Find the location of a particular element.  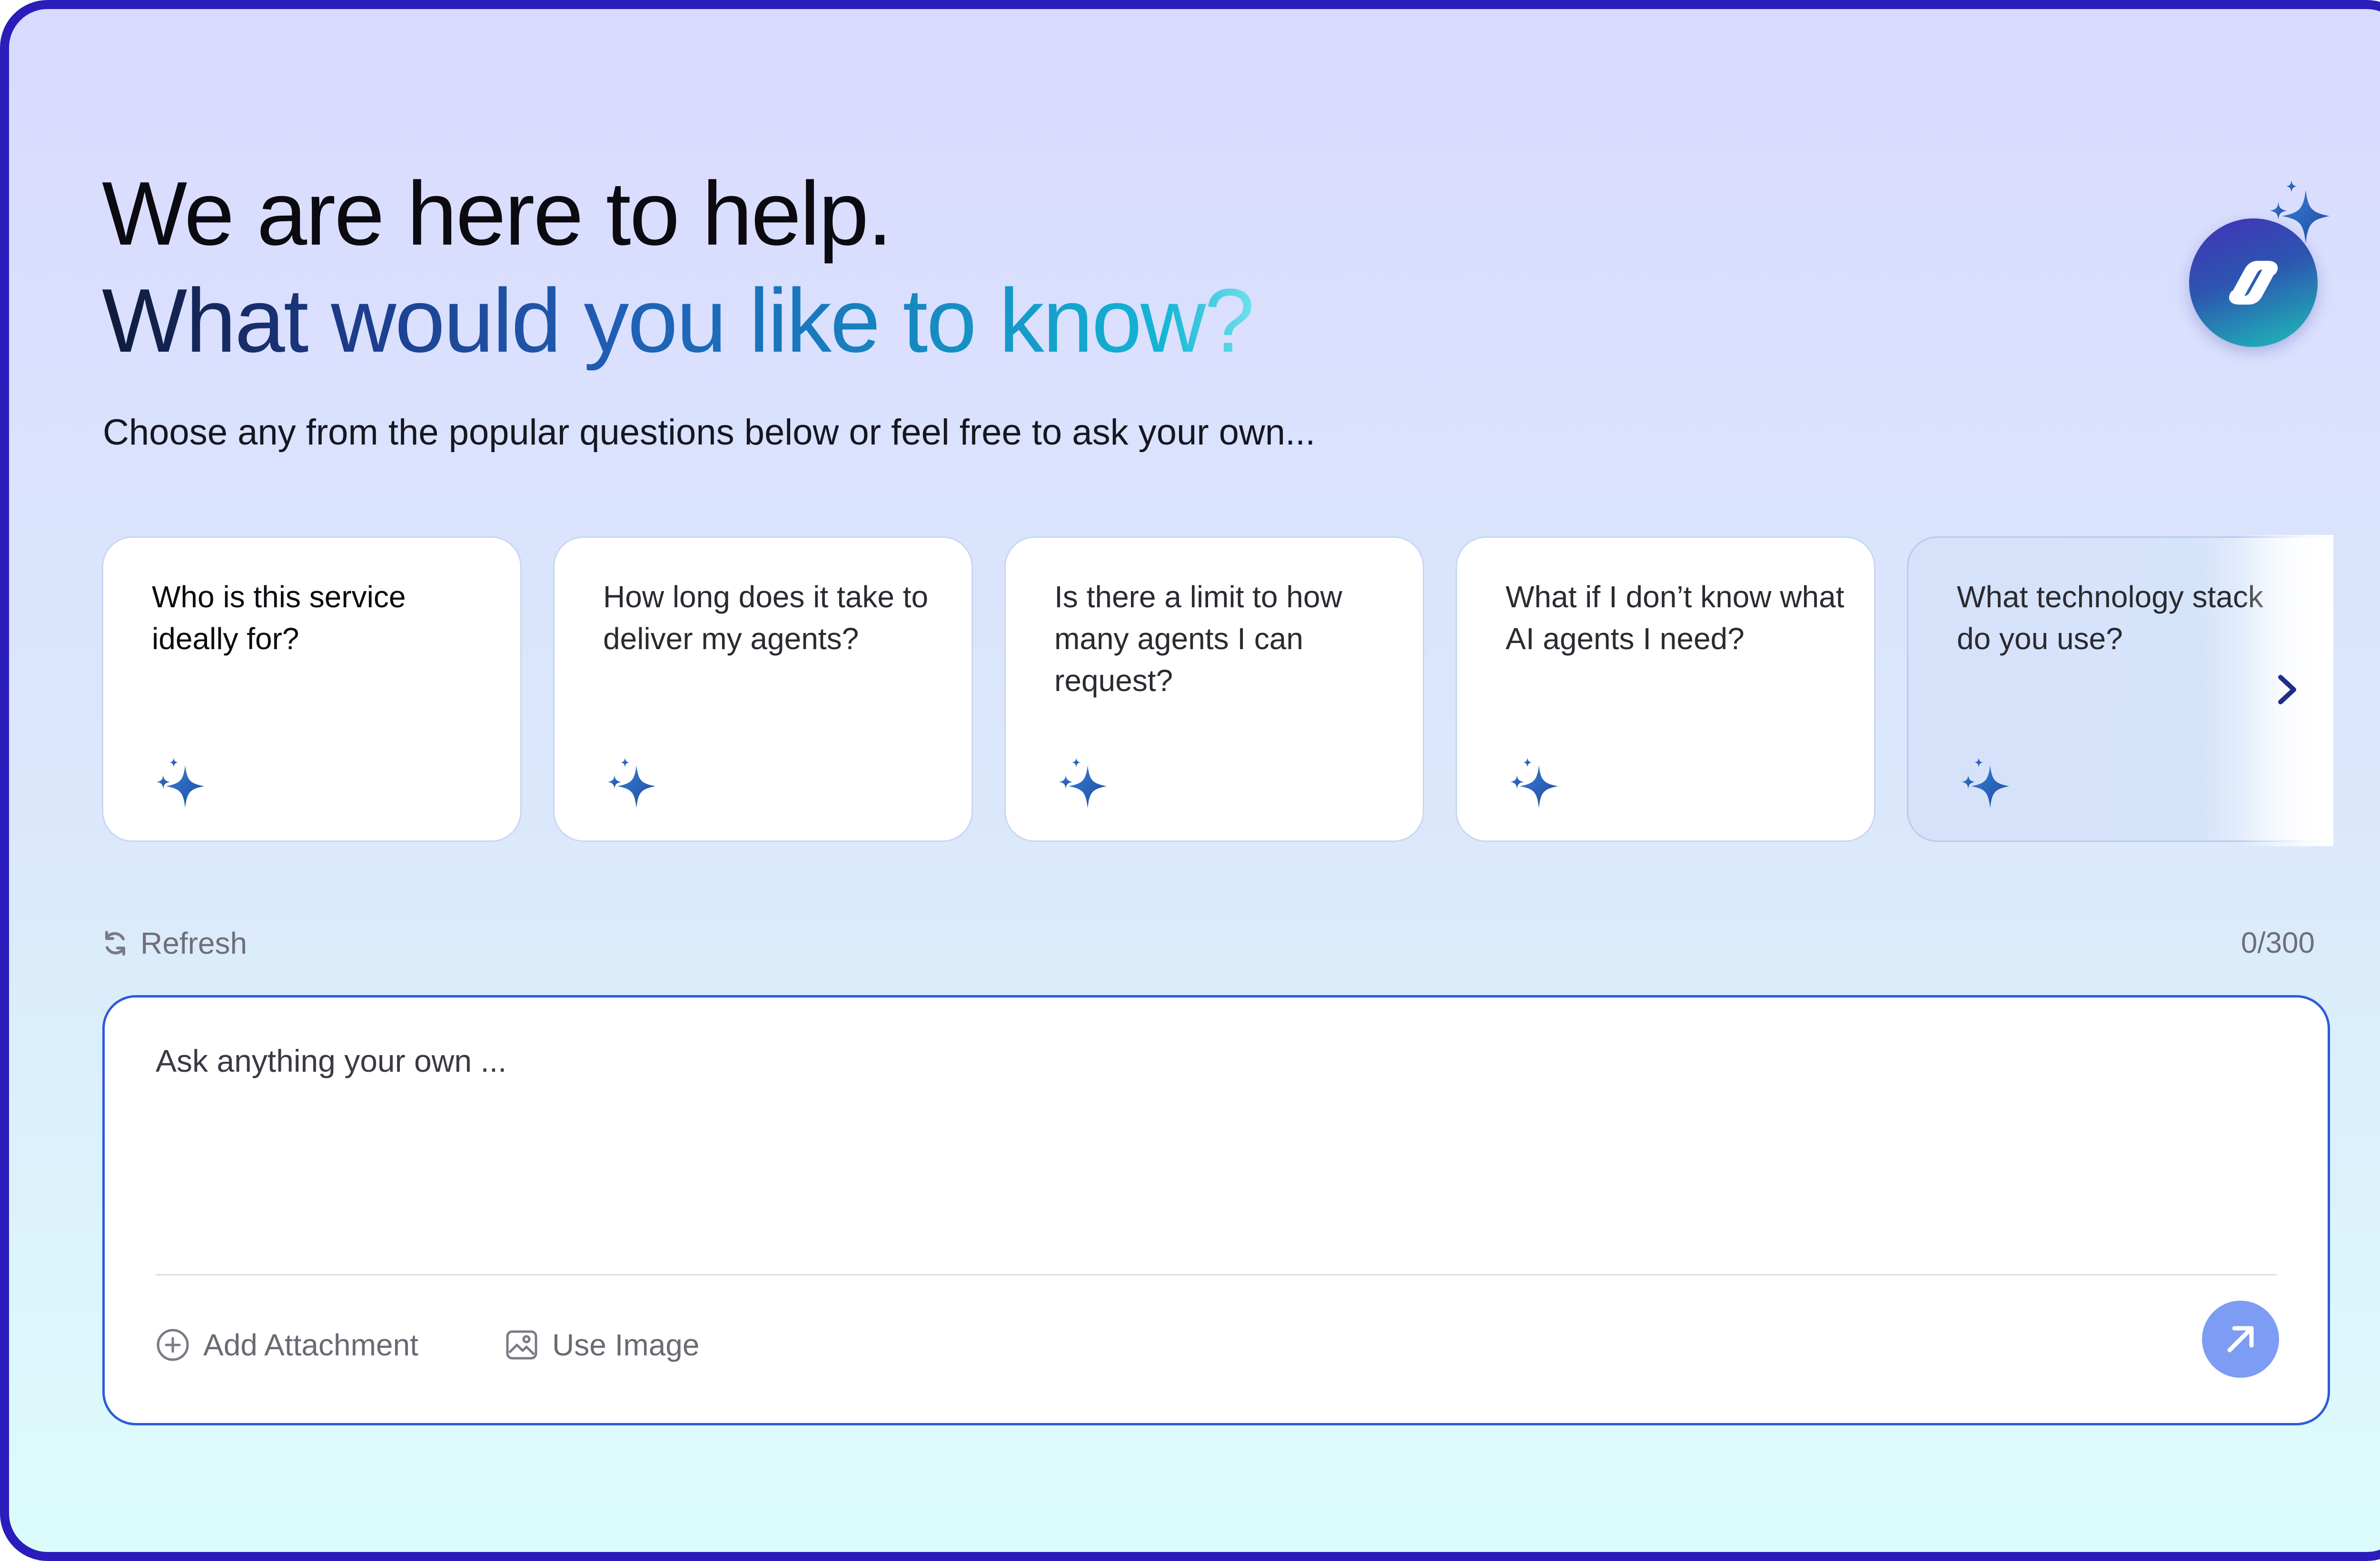

chevron-right-icon is located at coordinates (2286, 690).